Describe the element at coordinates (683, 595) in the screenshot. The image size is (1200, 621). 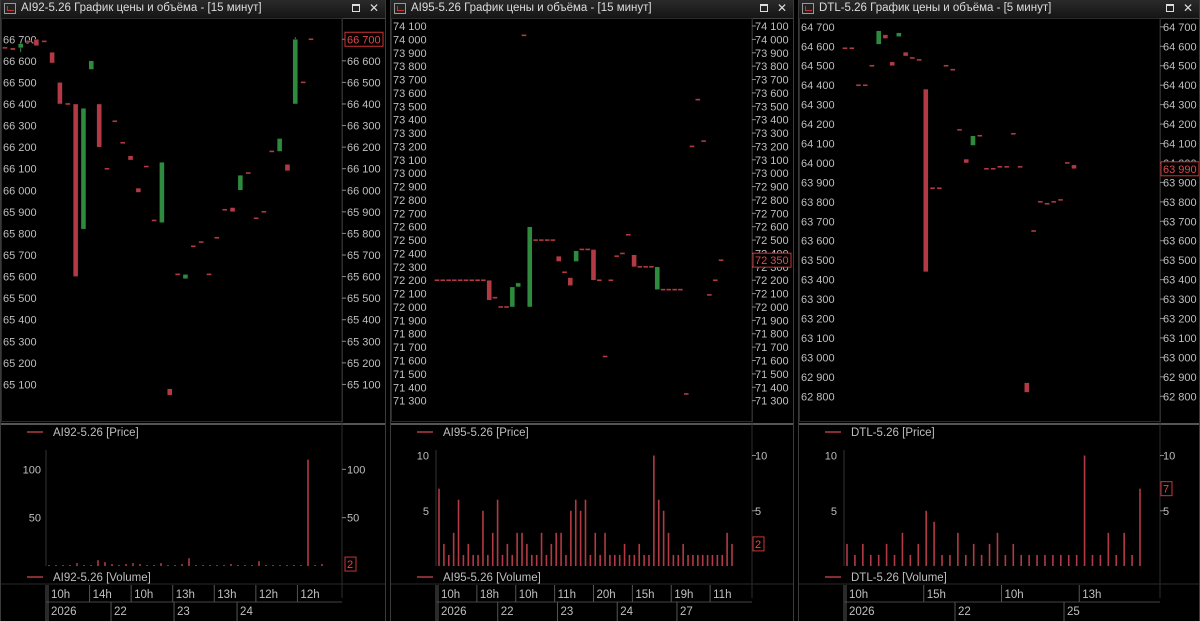
I see `time-label: 19h` at that location.